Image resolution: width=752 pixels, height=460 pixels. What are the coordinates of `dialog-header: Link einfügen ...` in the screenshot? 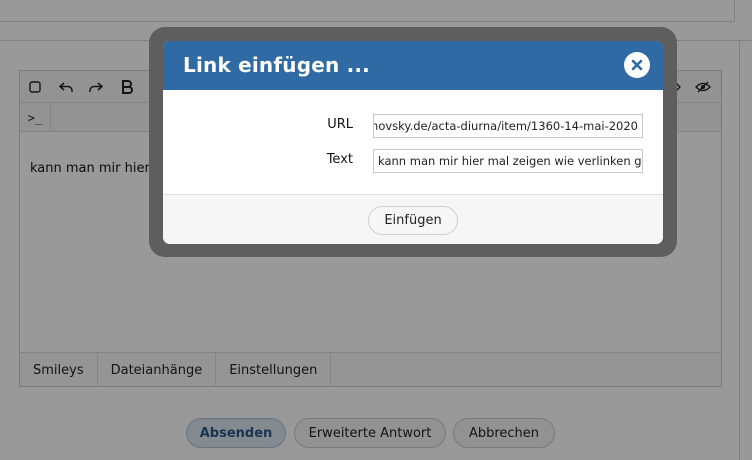 It's located at (413, 65).